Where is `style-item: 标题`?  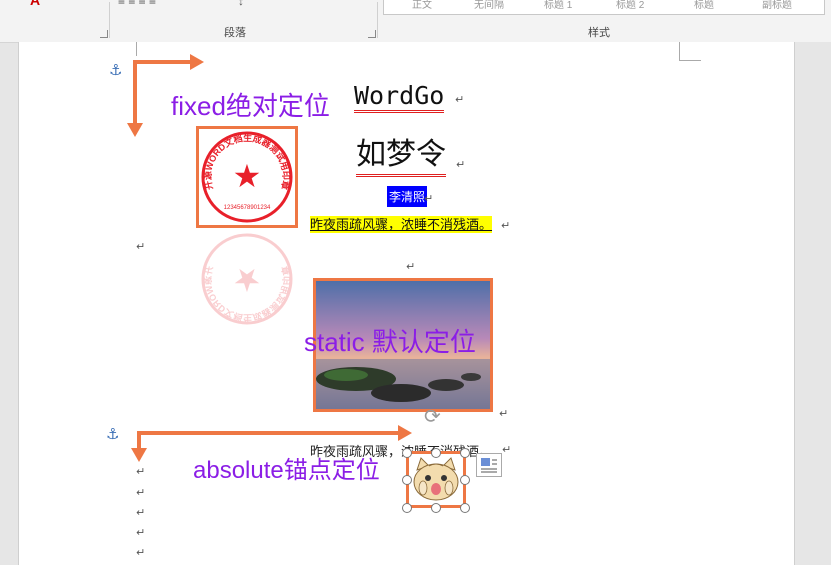 style-item: 标题 is located at coordinates (704, 5).